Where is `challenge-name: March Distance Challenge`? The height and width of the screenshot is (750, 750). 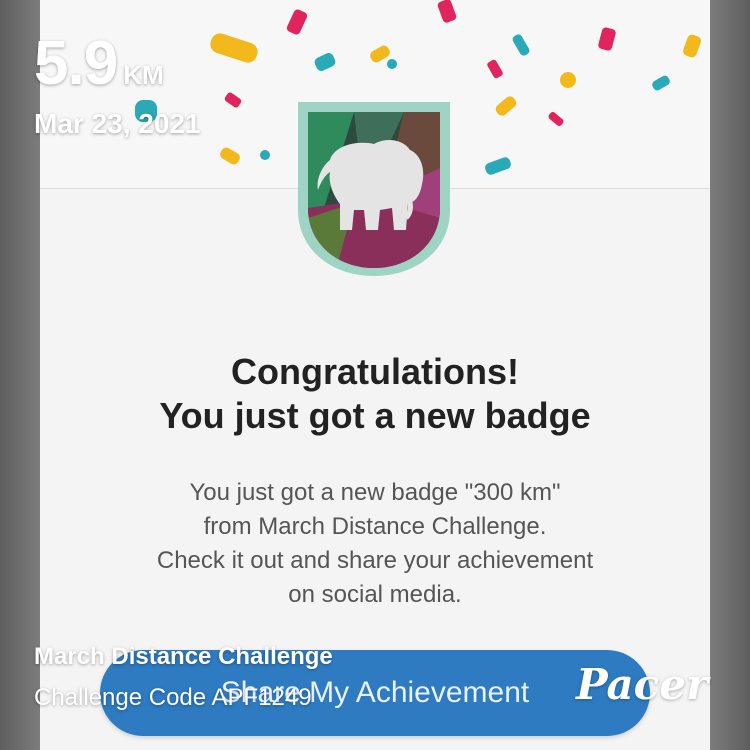
challenge-name: March Distance Challenge is located at coordinates (183, 656).